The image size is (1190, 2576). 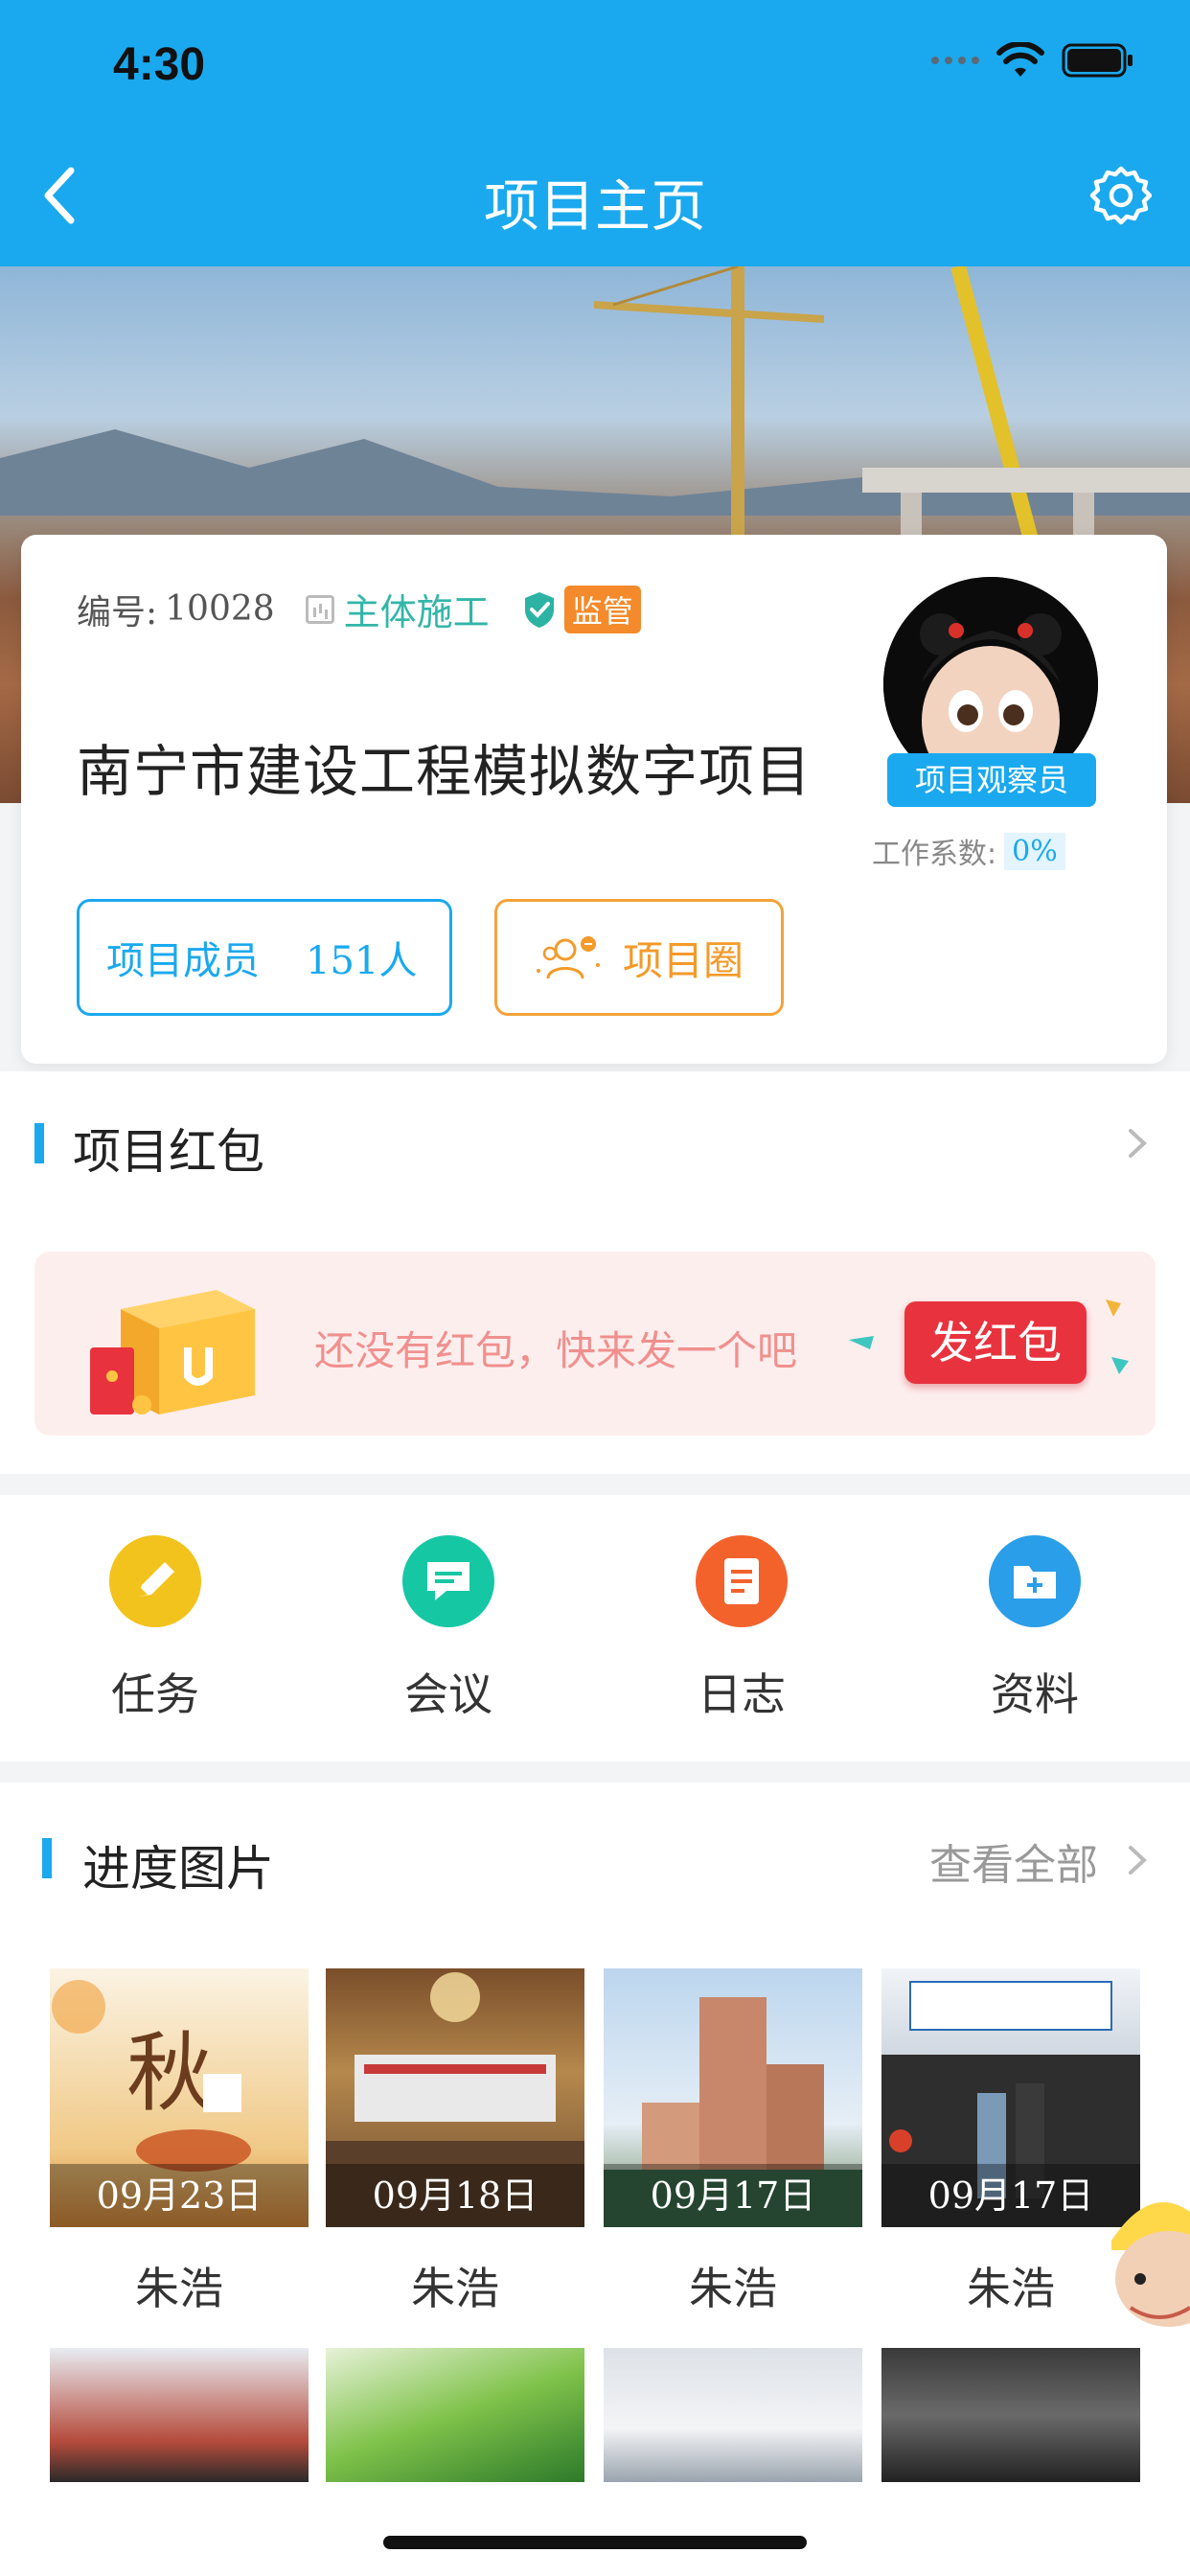 What do you see at coordinates (455, 2097) in the screenshot?
I see `progress-photo: 09月18日` at bounding box center [455, 2097].